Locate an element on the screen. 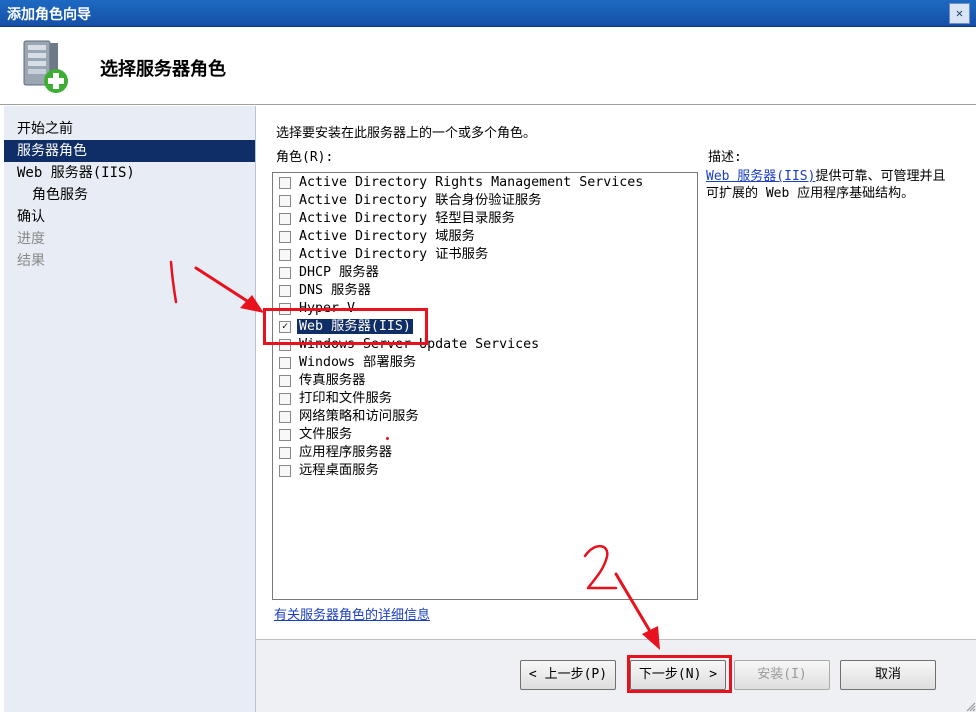 The width and height of the screenshot is (976, 712). server-add-icon is located at coordinates (45, 66).